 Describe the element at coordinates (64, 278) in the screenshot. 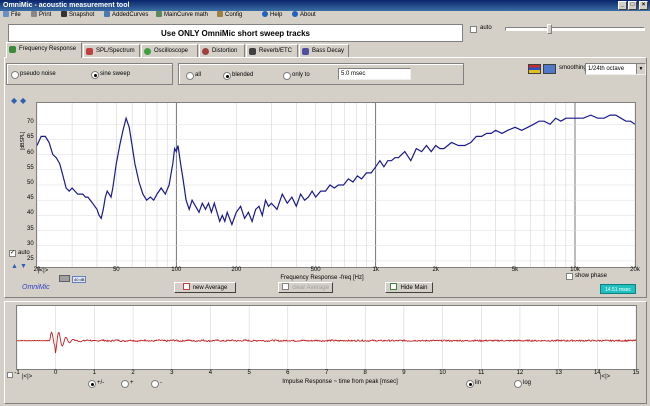

I see `freq-scroll-handle` at that location.